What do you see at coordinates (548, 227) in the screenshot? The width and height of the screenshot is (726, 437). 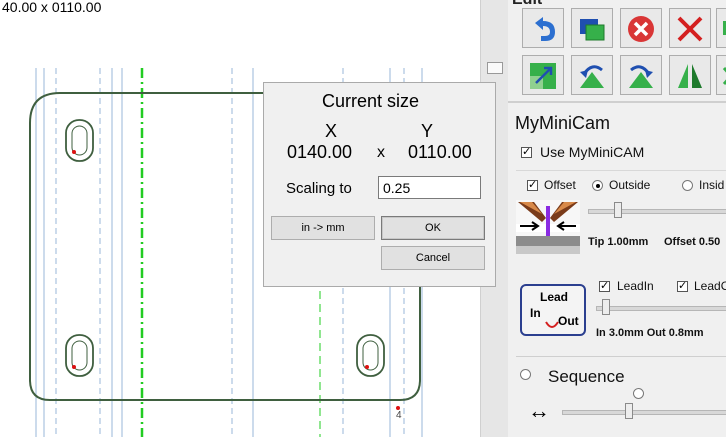 I see `tool-offset-icon` at bounding box center [548, 227].